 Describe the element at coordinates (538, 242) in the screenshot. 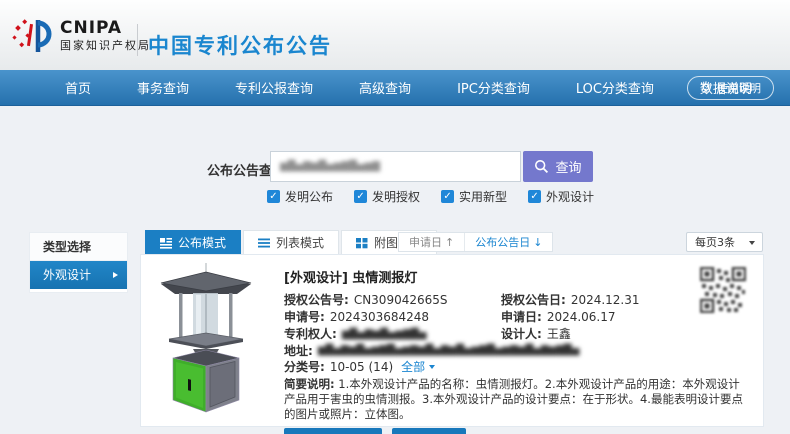

I see `sort-desc-icon: ↓` at that location.